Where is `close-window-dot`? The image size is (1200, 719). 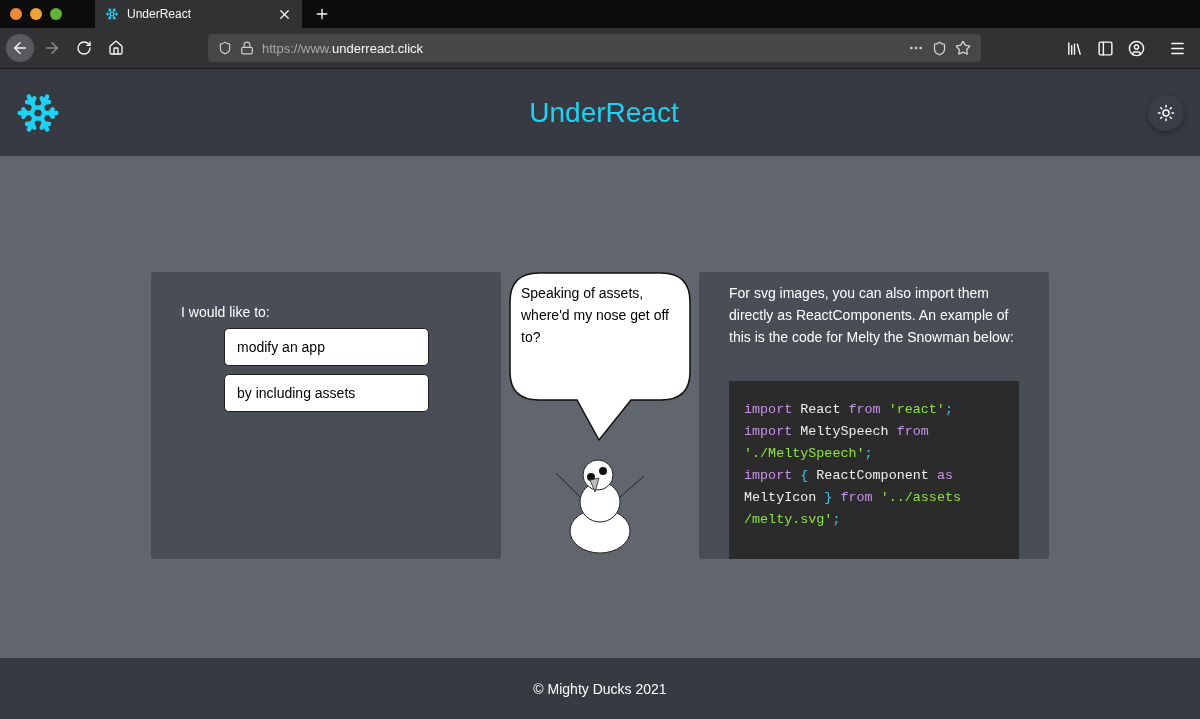 close-window-dot is located at coordinates (16, 14).